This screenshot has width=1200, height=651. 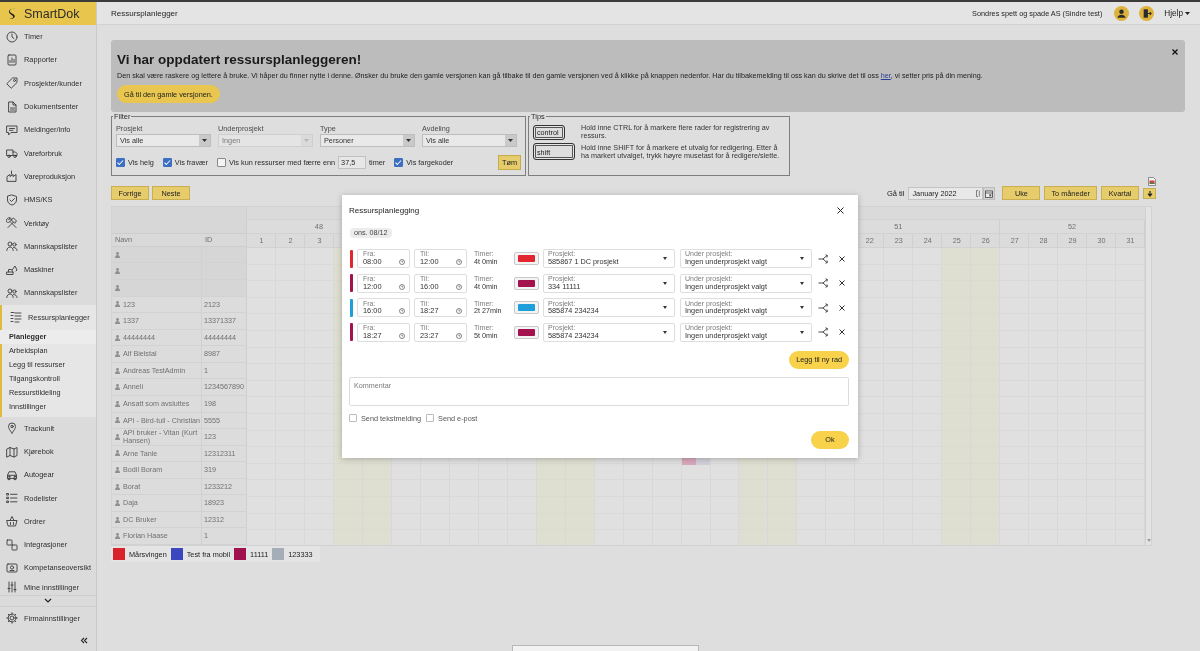 What do you see at coordinates (145, 13) in the screenshot?
I see `page-title: Ressursplanlegger` at bounding box center [145, 13].